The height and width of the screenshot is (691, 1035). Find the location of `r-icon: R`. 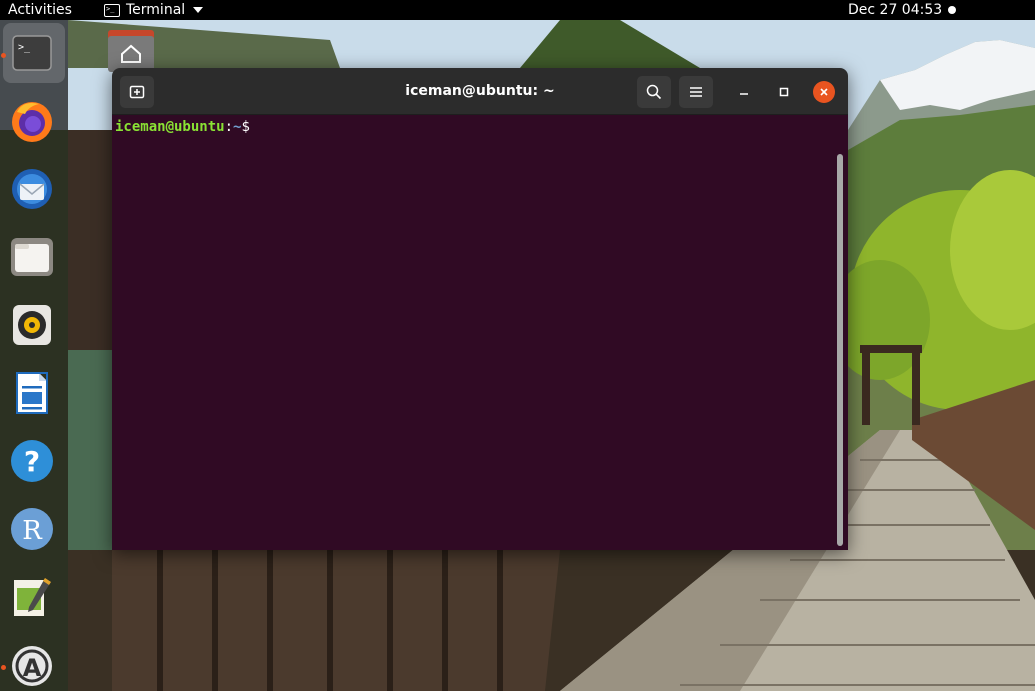

r-icon: R is located at coordinates (32, 529).